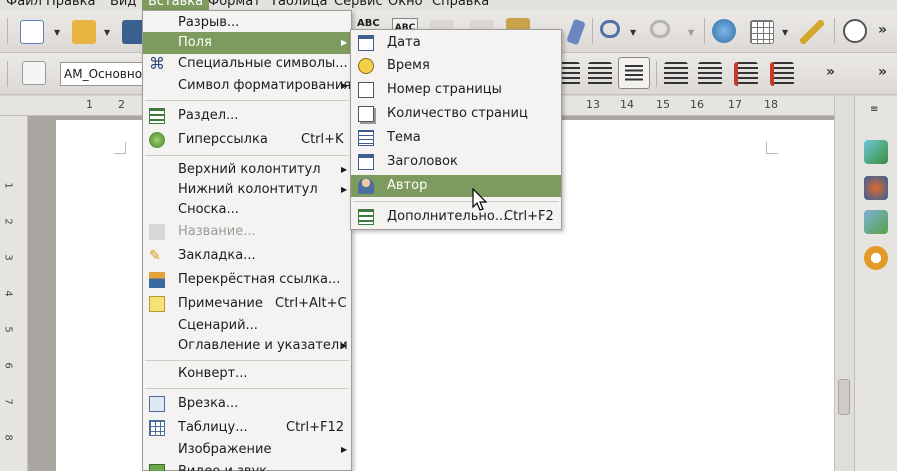  What do you see at coordinates (456, 114) in the screenshot?
I see `field-page-count: Количество страниц` at bounding box center [456, 114].